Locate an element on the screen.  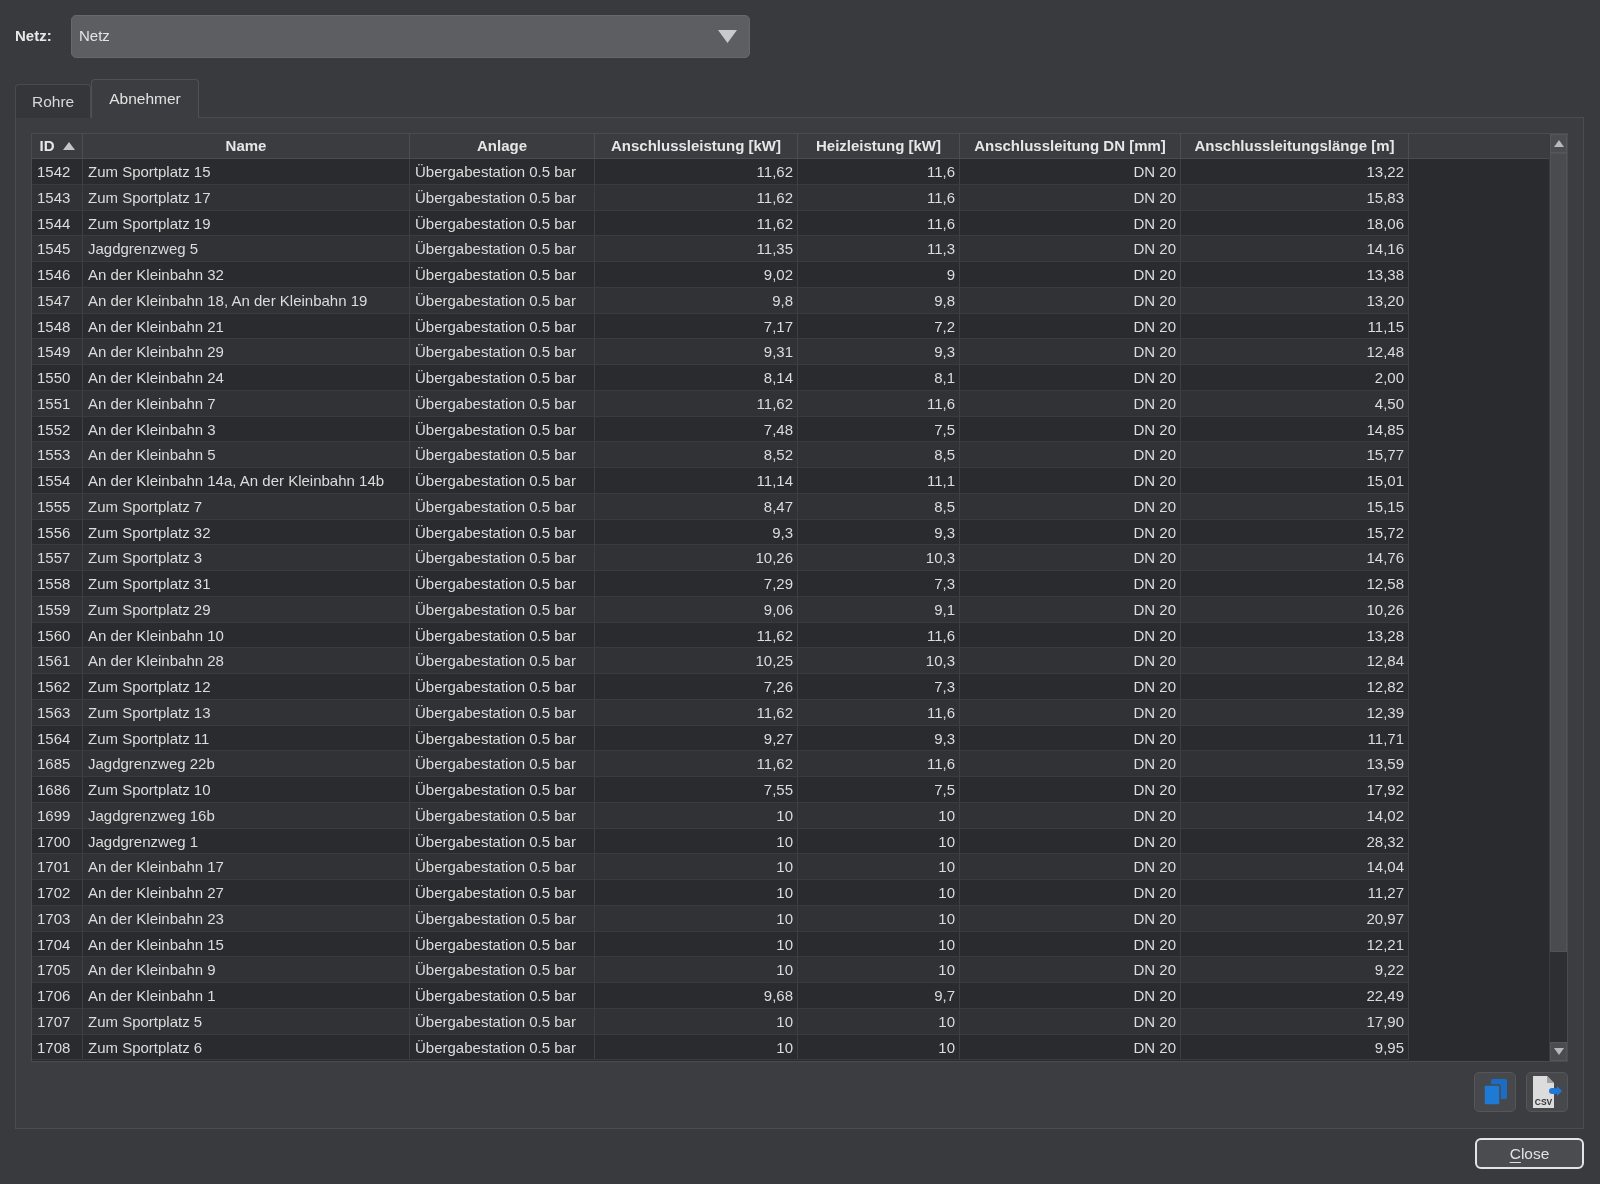
table-cell: 9,8 is located at coordinates (696, 300).